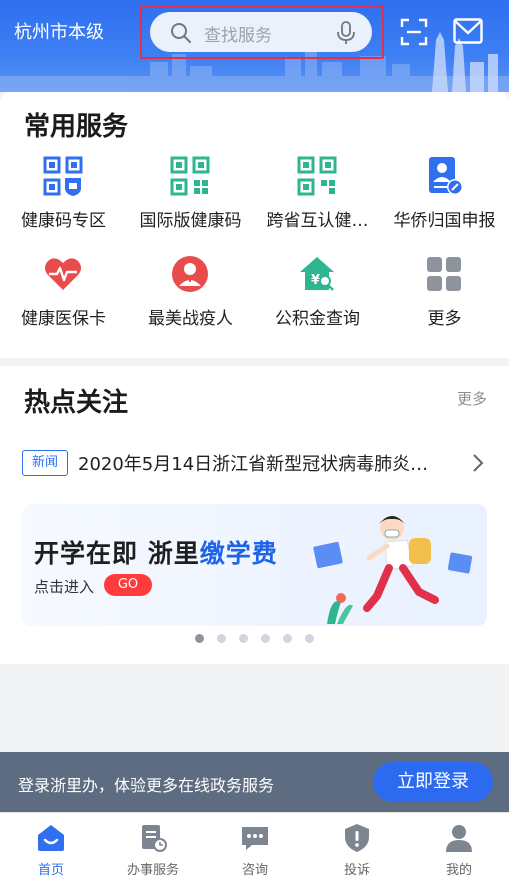 This screenshot has width=509, height=877. Describe the element at coordinates (433, 782) in the screenshot. I see `login-button: 立即登录` at that location.